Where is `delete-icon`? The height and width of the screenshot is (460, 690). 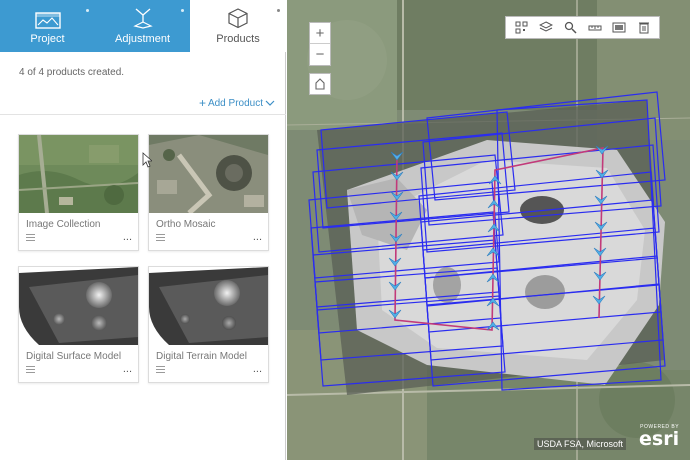
delete-icon is located at coordinates (643, 28).